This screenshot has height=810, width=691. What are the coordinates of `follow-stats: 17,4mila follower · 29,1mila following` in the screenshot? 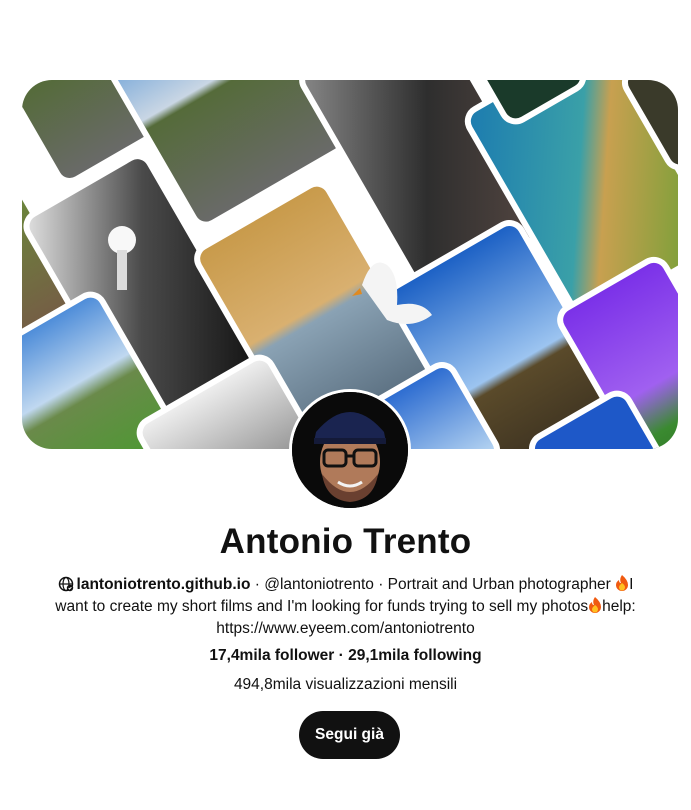 It's located at (345, 656).